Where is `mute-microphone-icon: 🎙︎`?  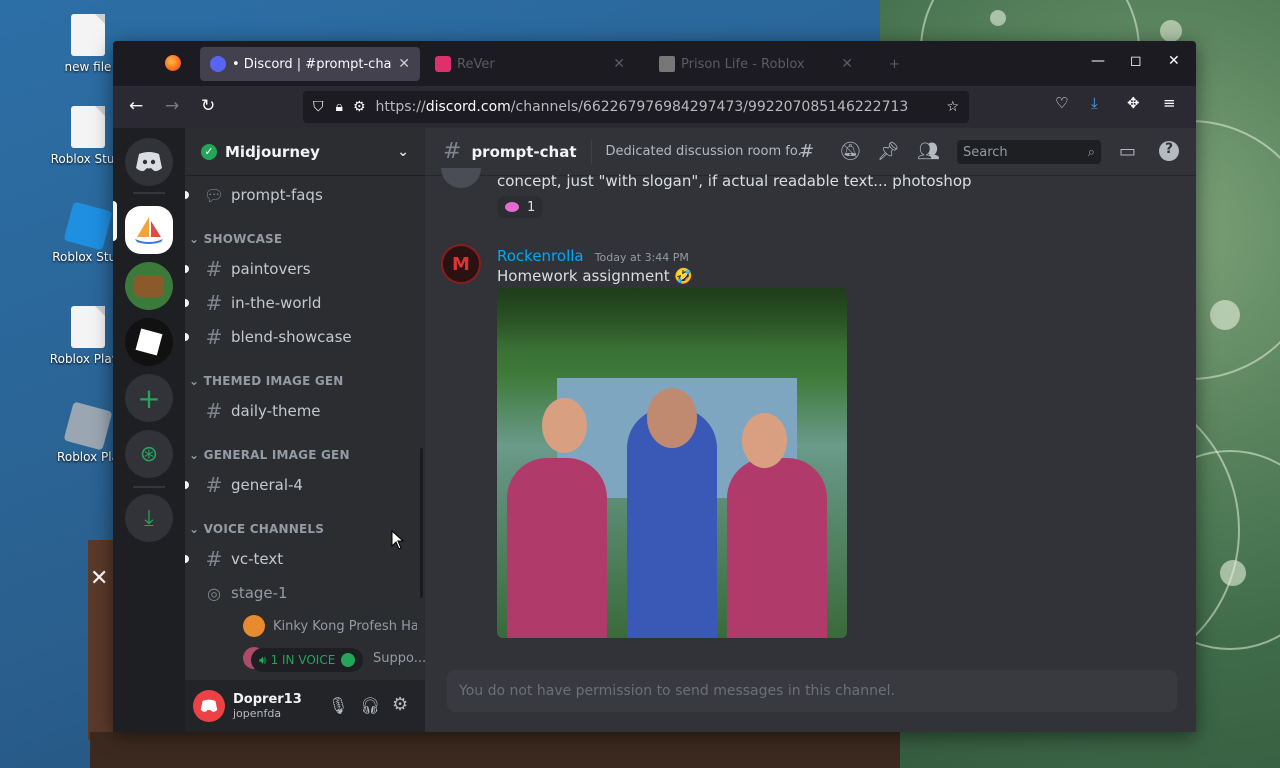
mute-microphone-icon: 🎙︎ is located at coordinates (338, 705).